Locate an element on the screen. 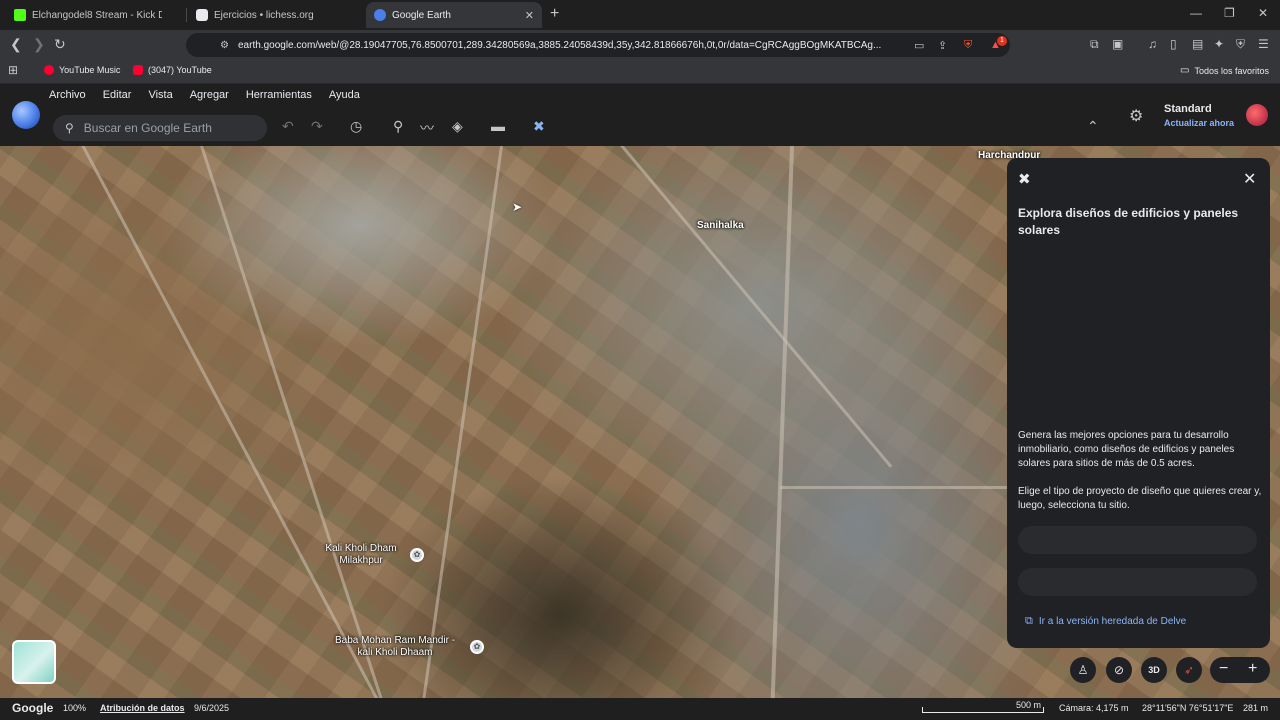 The width and height of the screenshot is (1280, 720). new-tab-button: + is located at coordinates (554, 14).